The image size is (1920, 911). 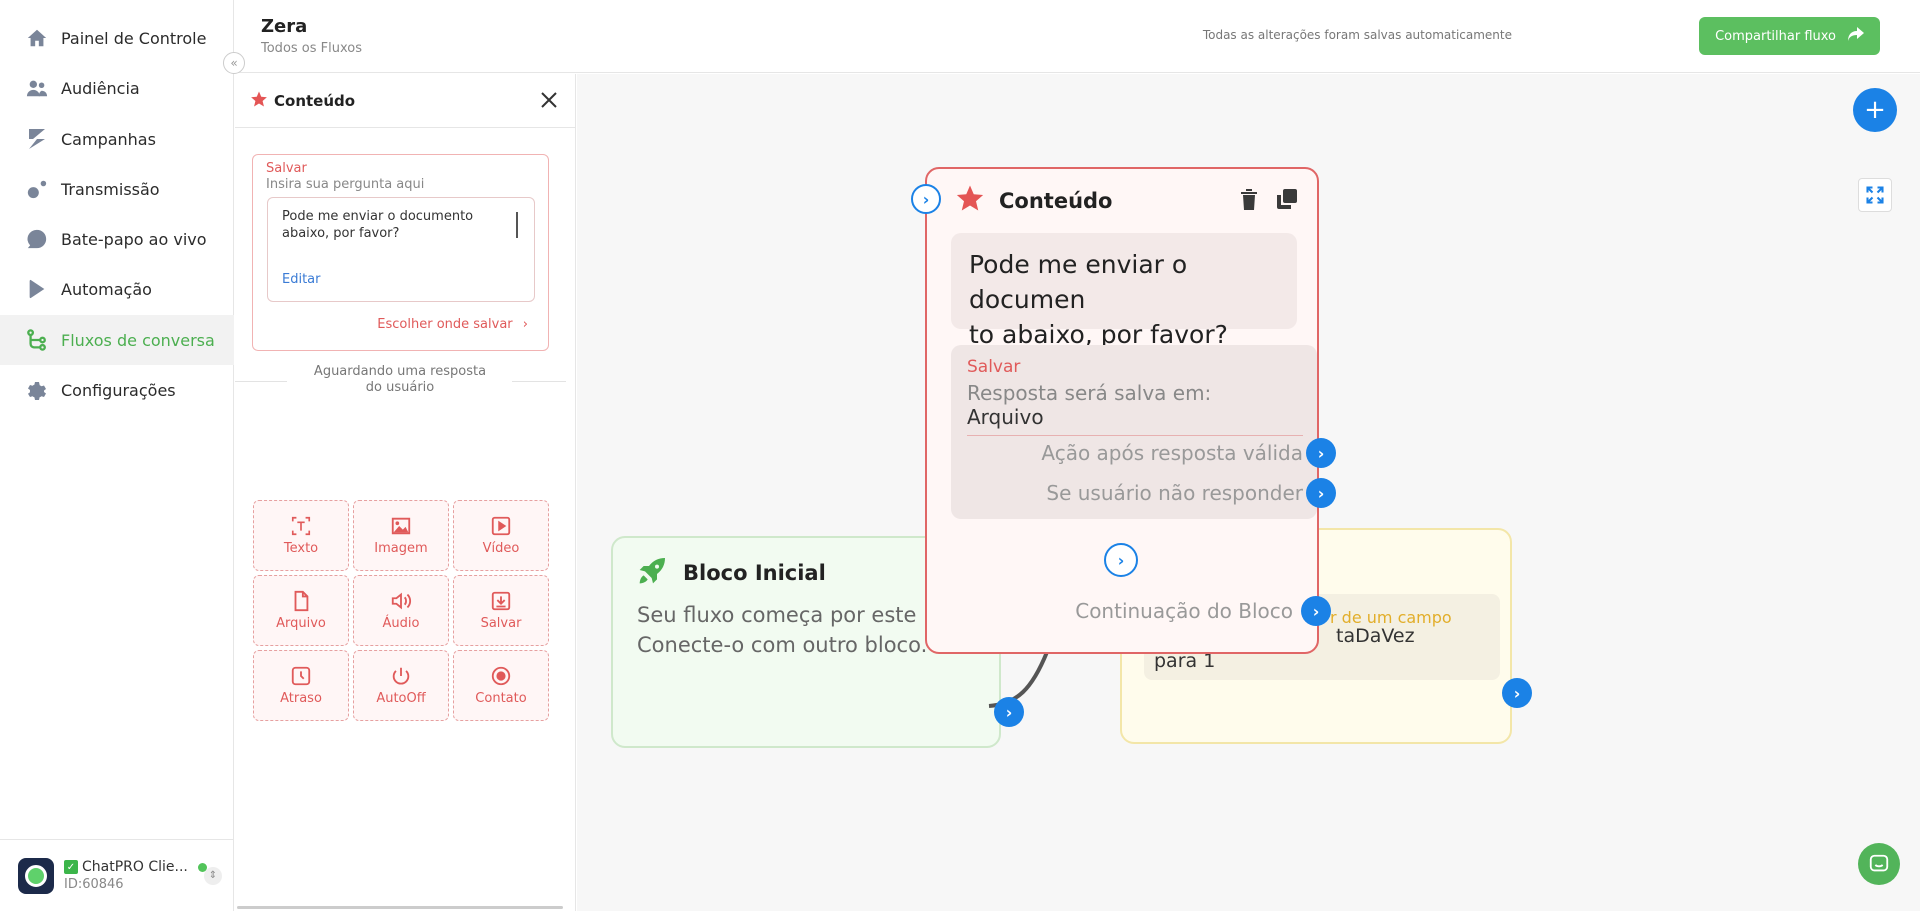 I want to click on sidebar-item-settings: Configurações, so click(x=117, y=390).